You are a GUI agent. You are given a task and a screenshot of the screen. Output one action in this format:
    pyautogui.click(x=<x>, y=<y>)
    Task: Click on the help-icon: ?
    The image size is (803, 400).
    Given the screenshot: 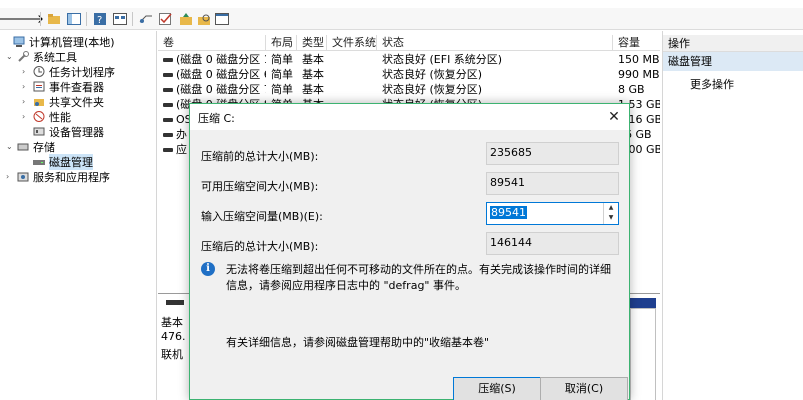 What is the action you would take?
    pyautogui.click(x=100, y=18)
    